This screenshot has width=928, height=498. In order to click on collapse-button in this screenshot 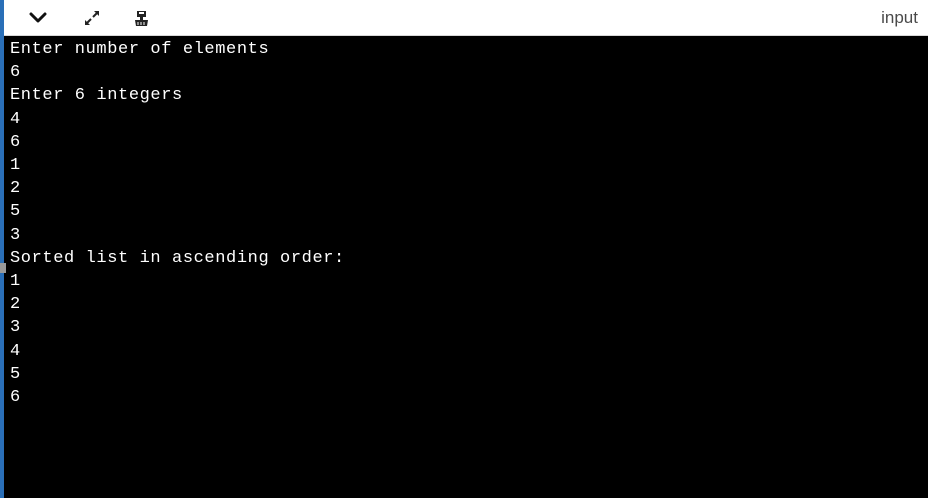, I will do `click(38, 18)`.